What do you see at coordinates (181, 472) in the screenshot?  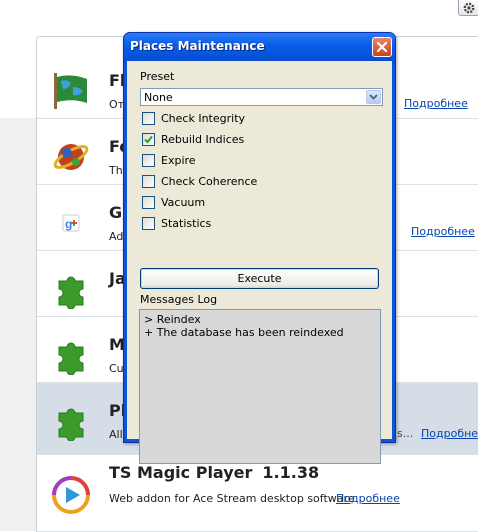 I see `addon-title: TS Magic Player` at bounding box center [181, 472].